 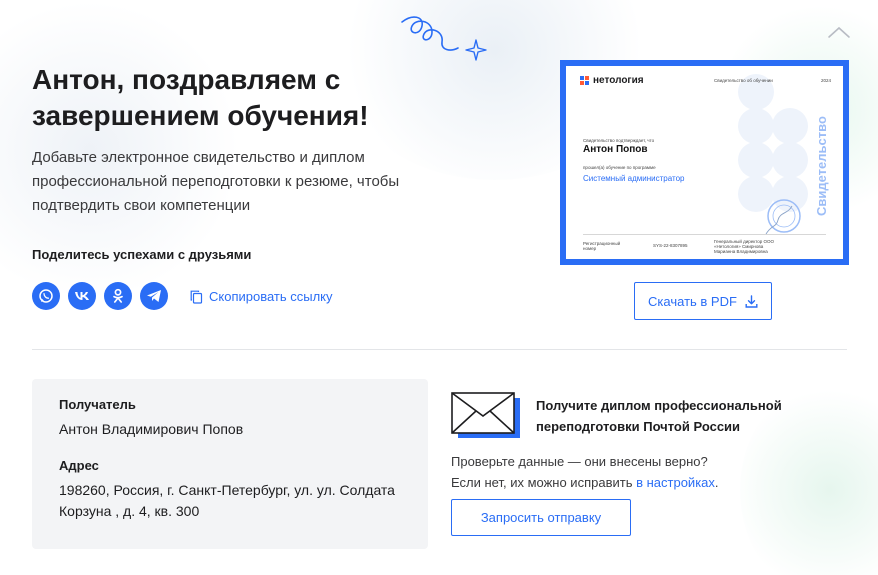 I want to click on recipient-value: Антон Владимирович Попов, so click(x=151, y=429).